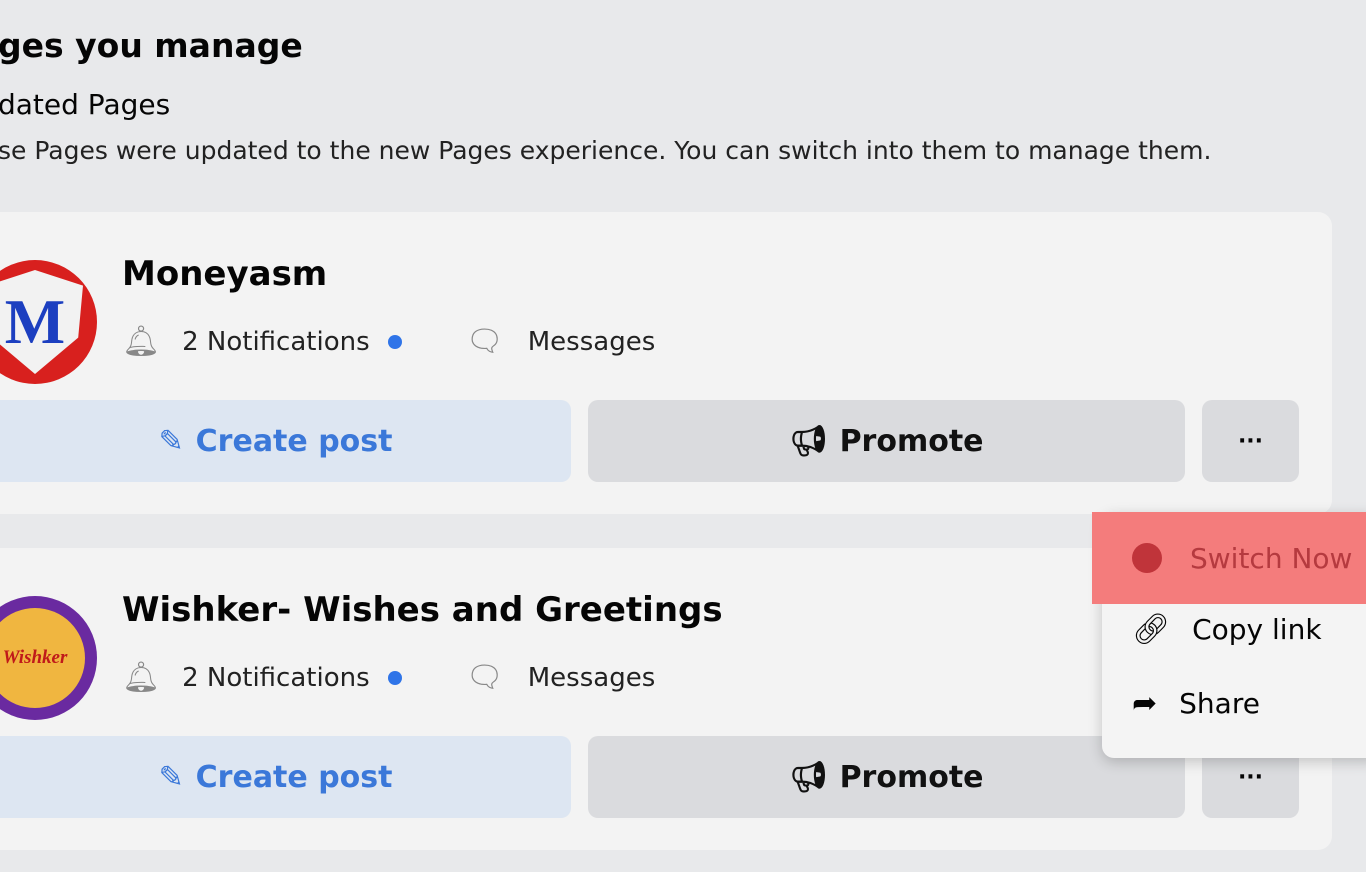  I want to click on section-title: dated Pages, so click(85, 104).